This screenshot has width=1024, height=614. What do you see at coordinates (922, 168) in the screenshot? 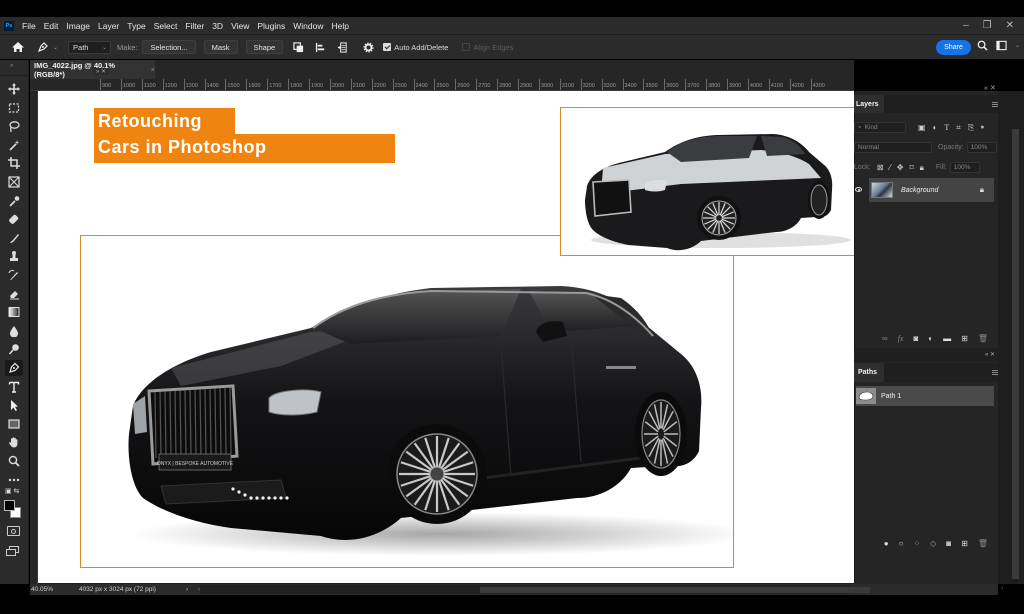
I see `lock-all-icon: 🔒︎` at bounding box center [922, 168].